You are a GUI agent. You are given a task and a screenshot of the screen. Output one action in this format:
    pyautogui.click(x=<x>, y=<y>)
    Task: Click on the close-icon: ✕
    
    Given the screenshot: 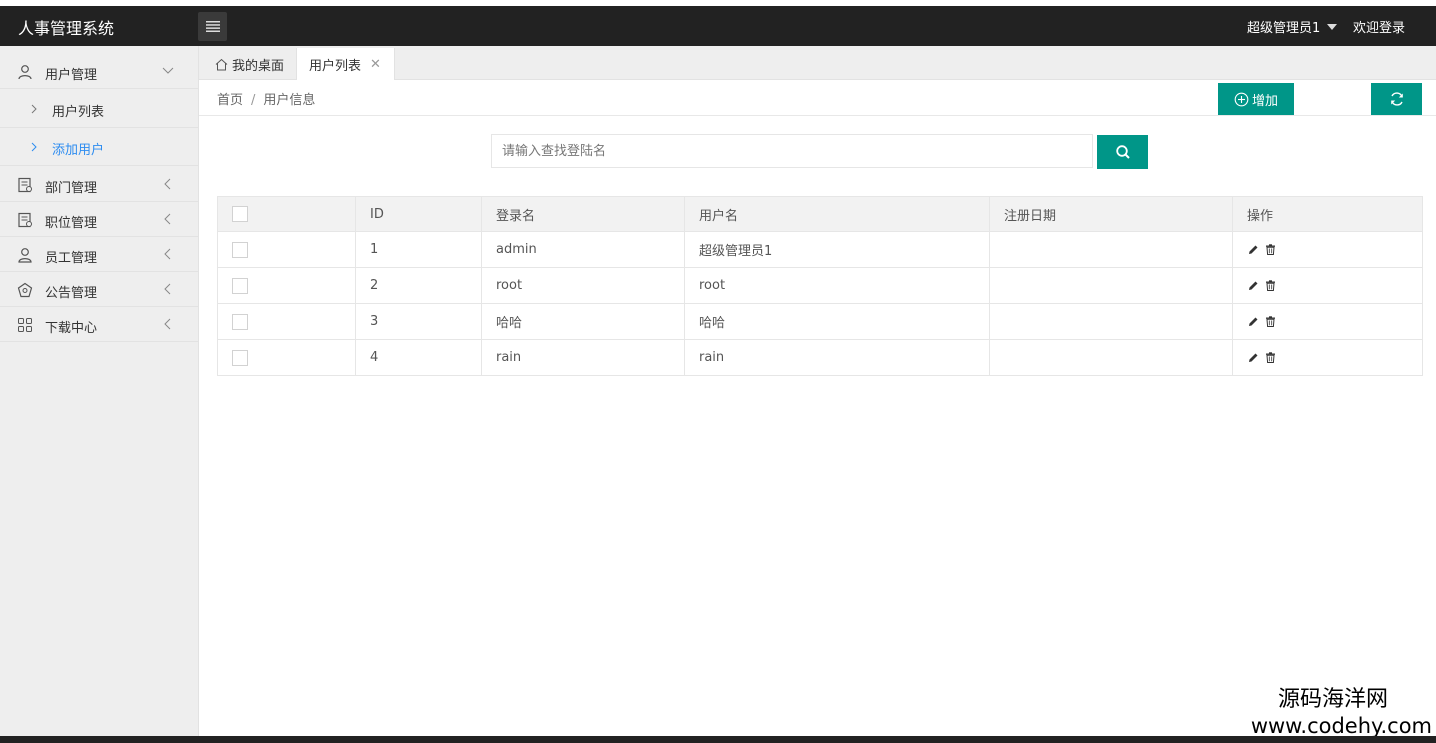 What is the action you would take?
    pyautogui.click(x=375, y=64)
    